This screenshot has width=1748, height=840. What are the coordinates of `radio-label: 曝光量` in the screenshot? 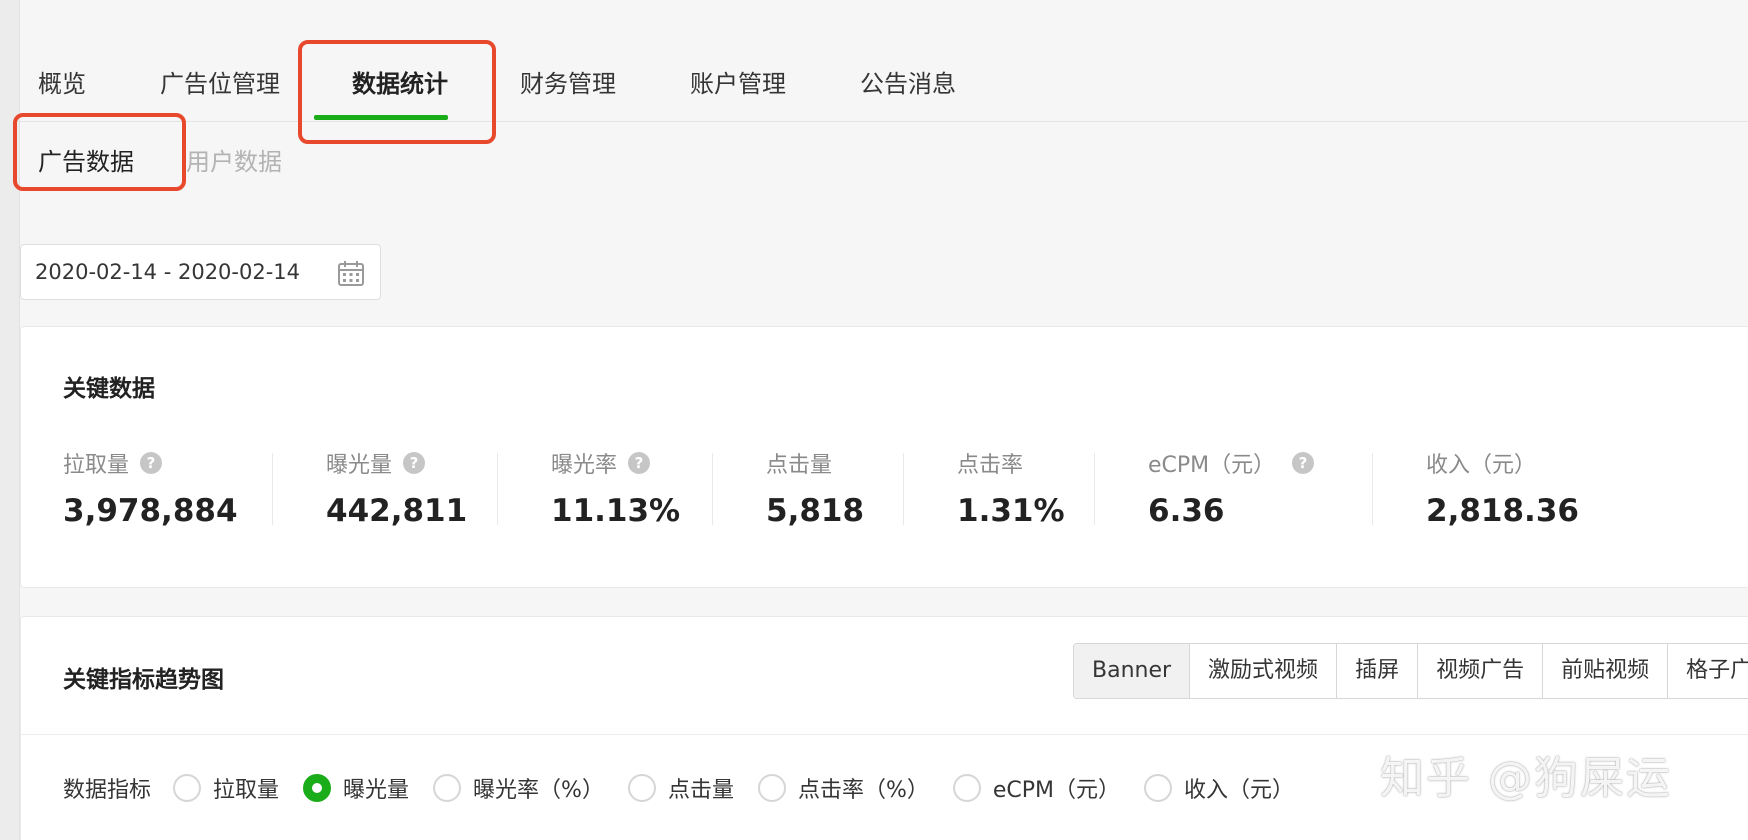 It's located at (376, 790).